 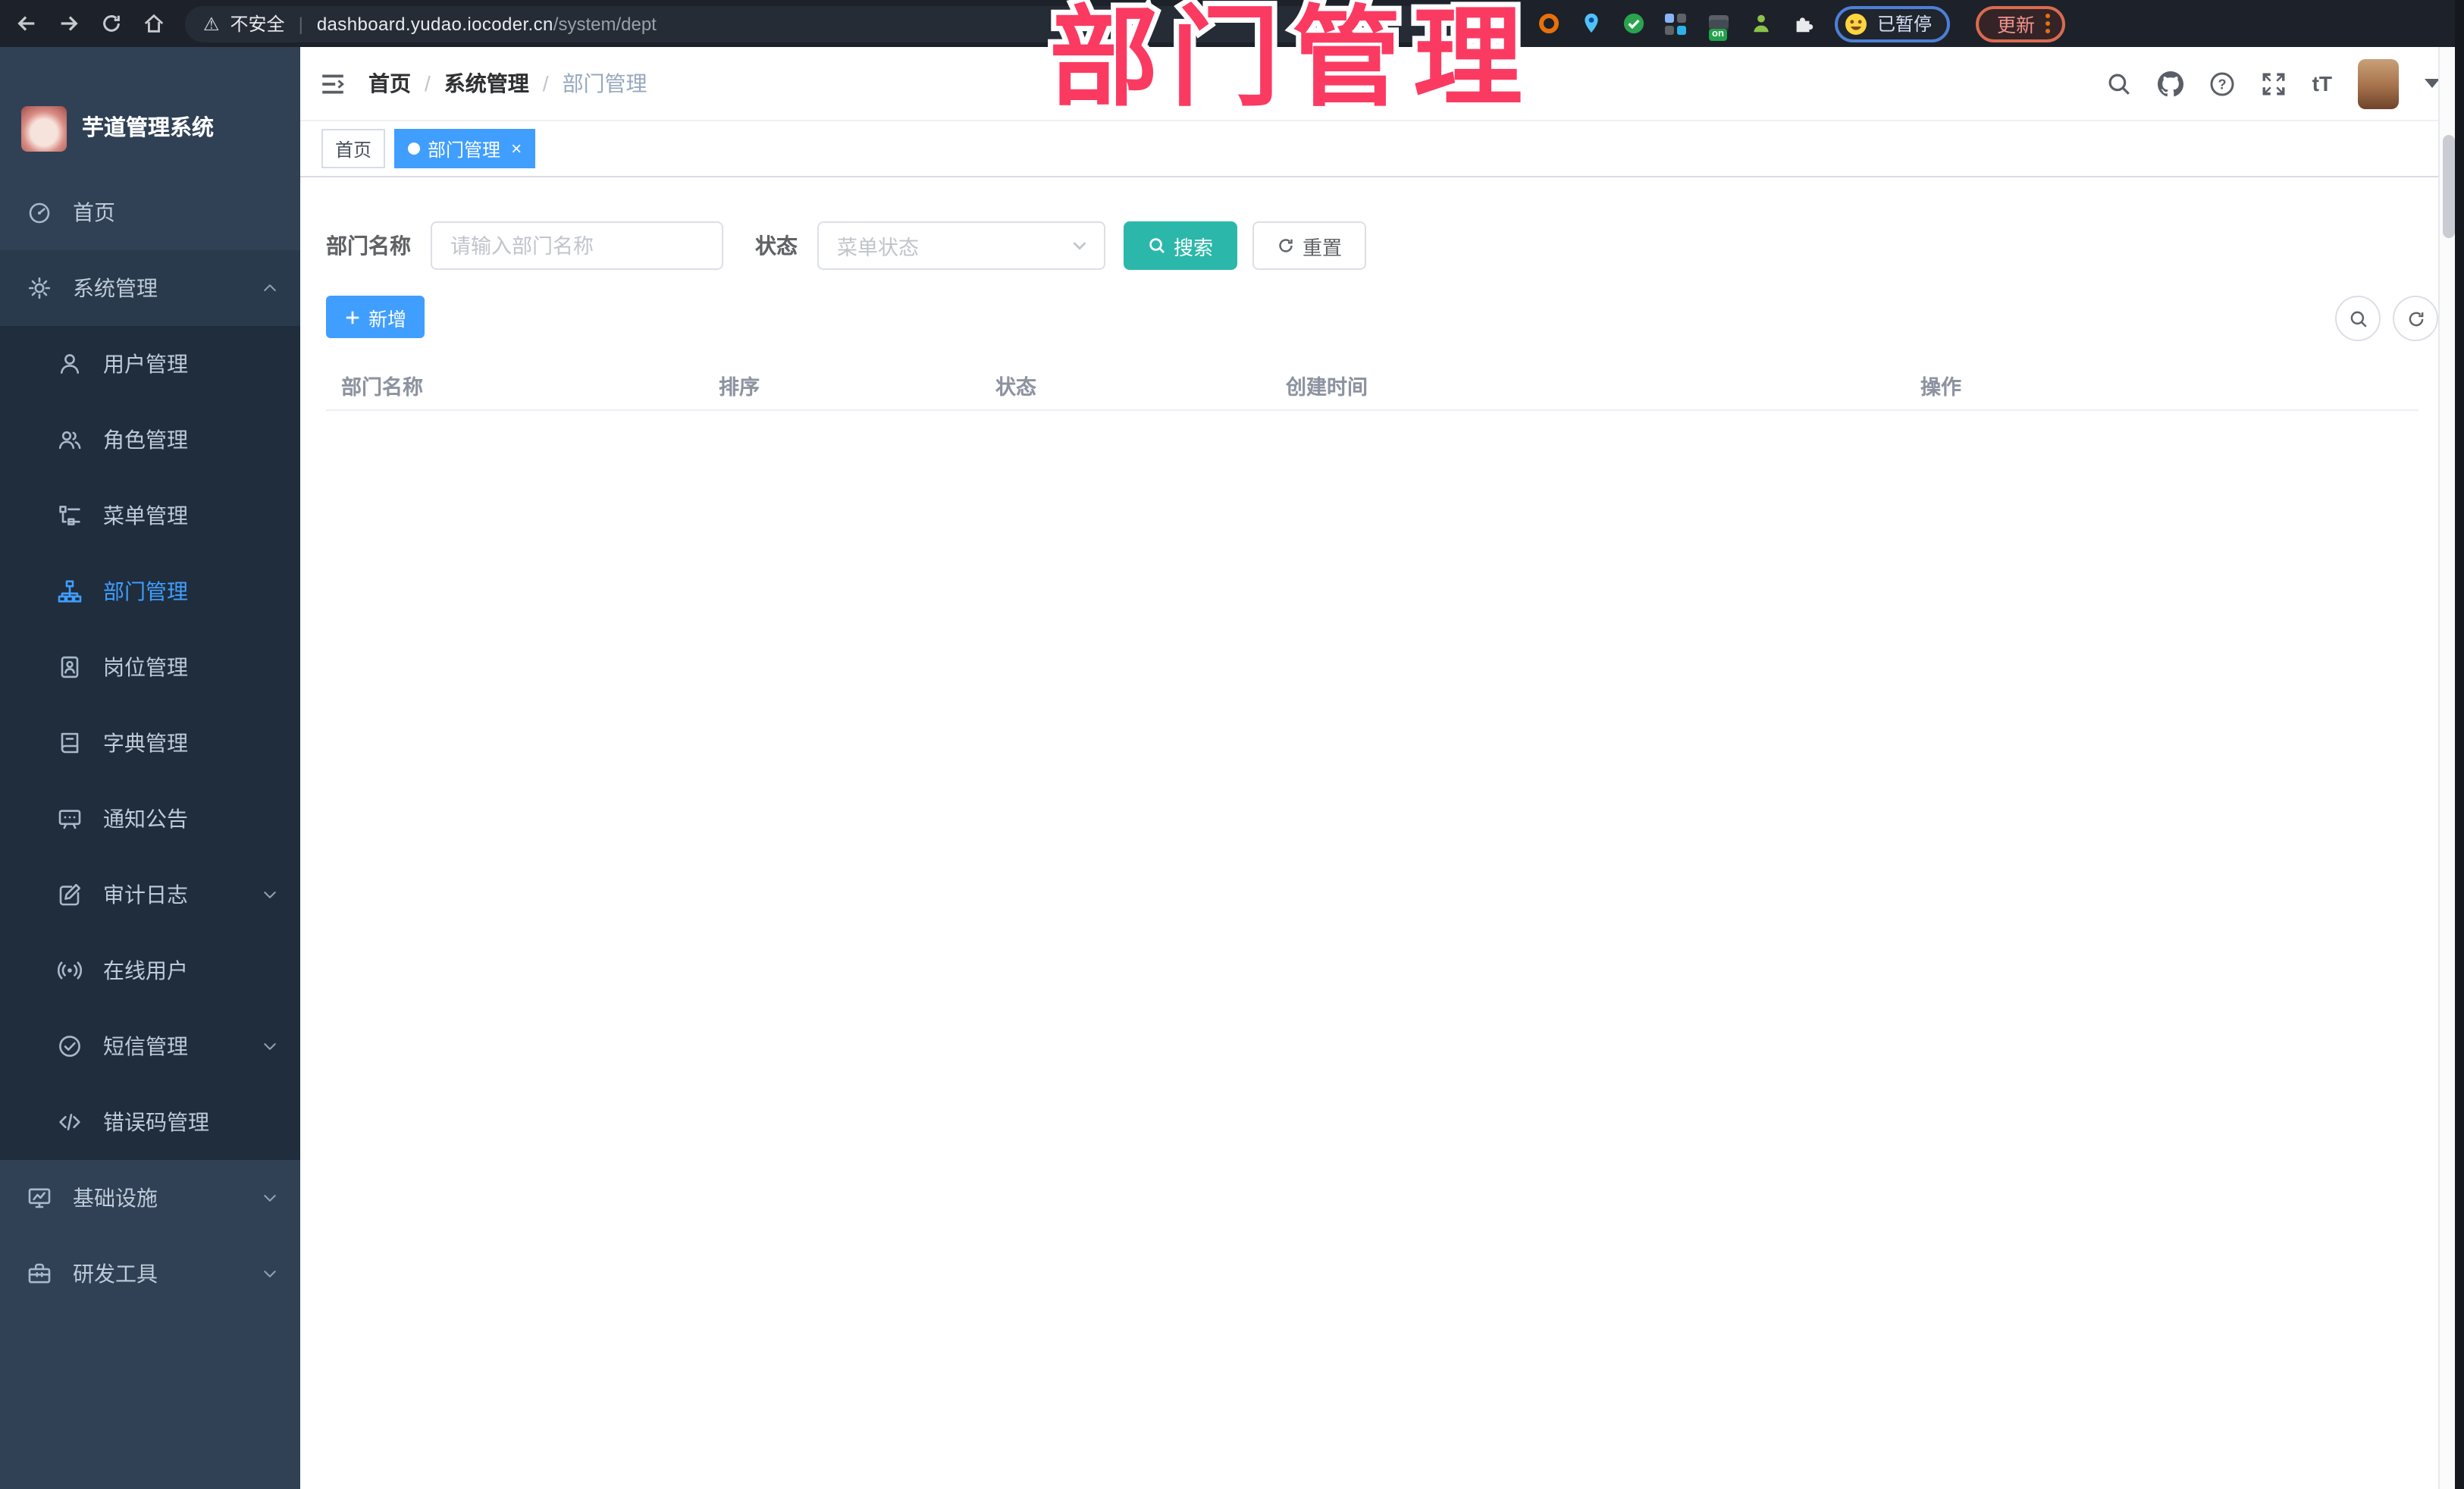 I want to click on gear-icon, so click(x=39, y=288).